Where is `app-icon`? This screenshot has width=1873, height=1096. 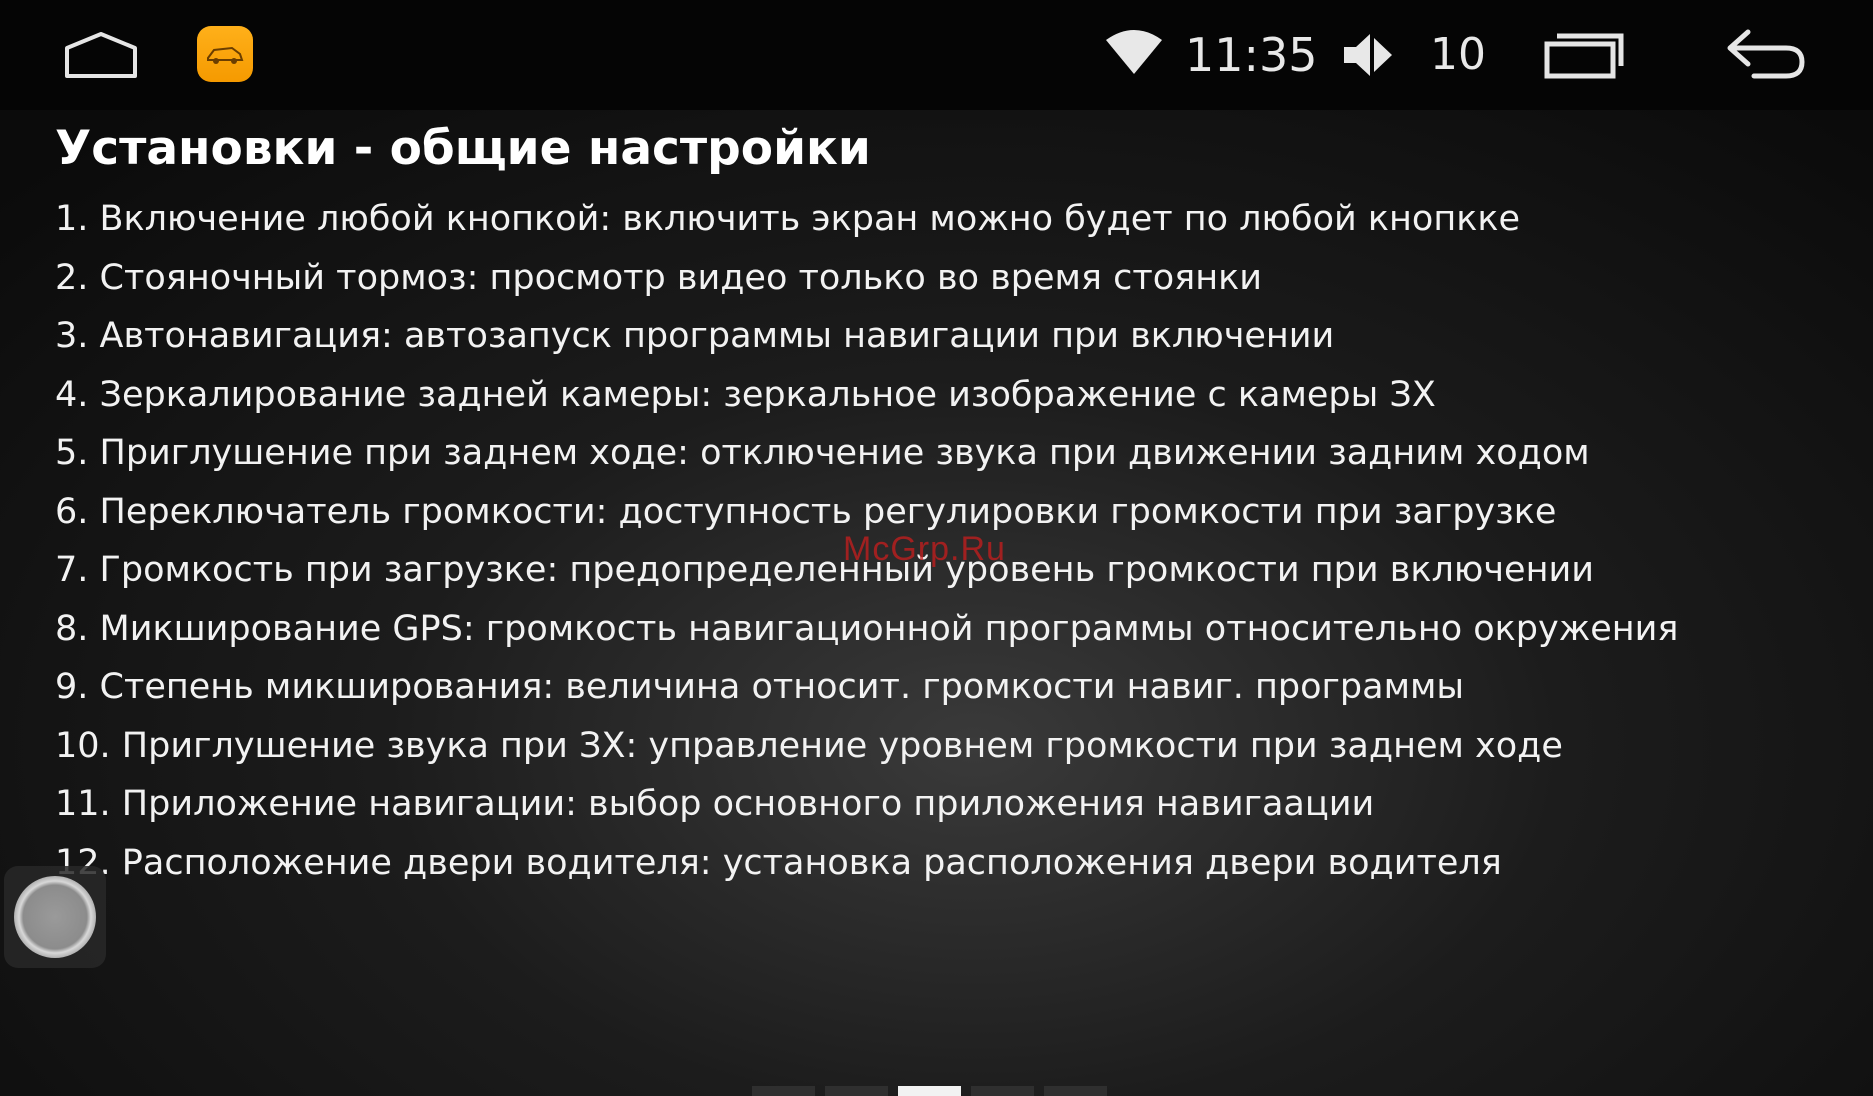 app-icon is located at coordinates (225, 54).